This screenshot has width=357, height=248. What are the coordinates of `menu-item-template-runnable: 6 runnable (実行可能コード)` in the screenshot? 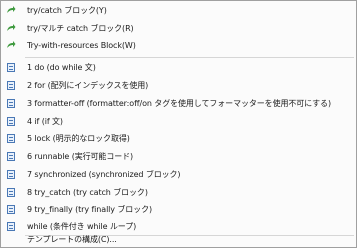 It's located at (178, 156).